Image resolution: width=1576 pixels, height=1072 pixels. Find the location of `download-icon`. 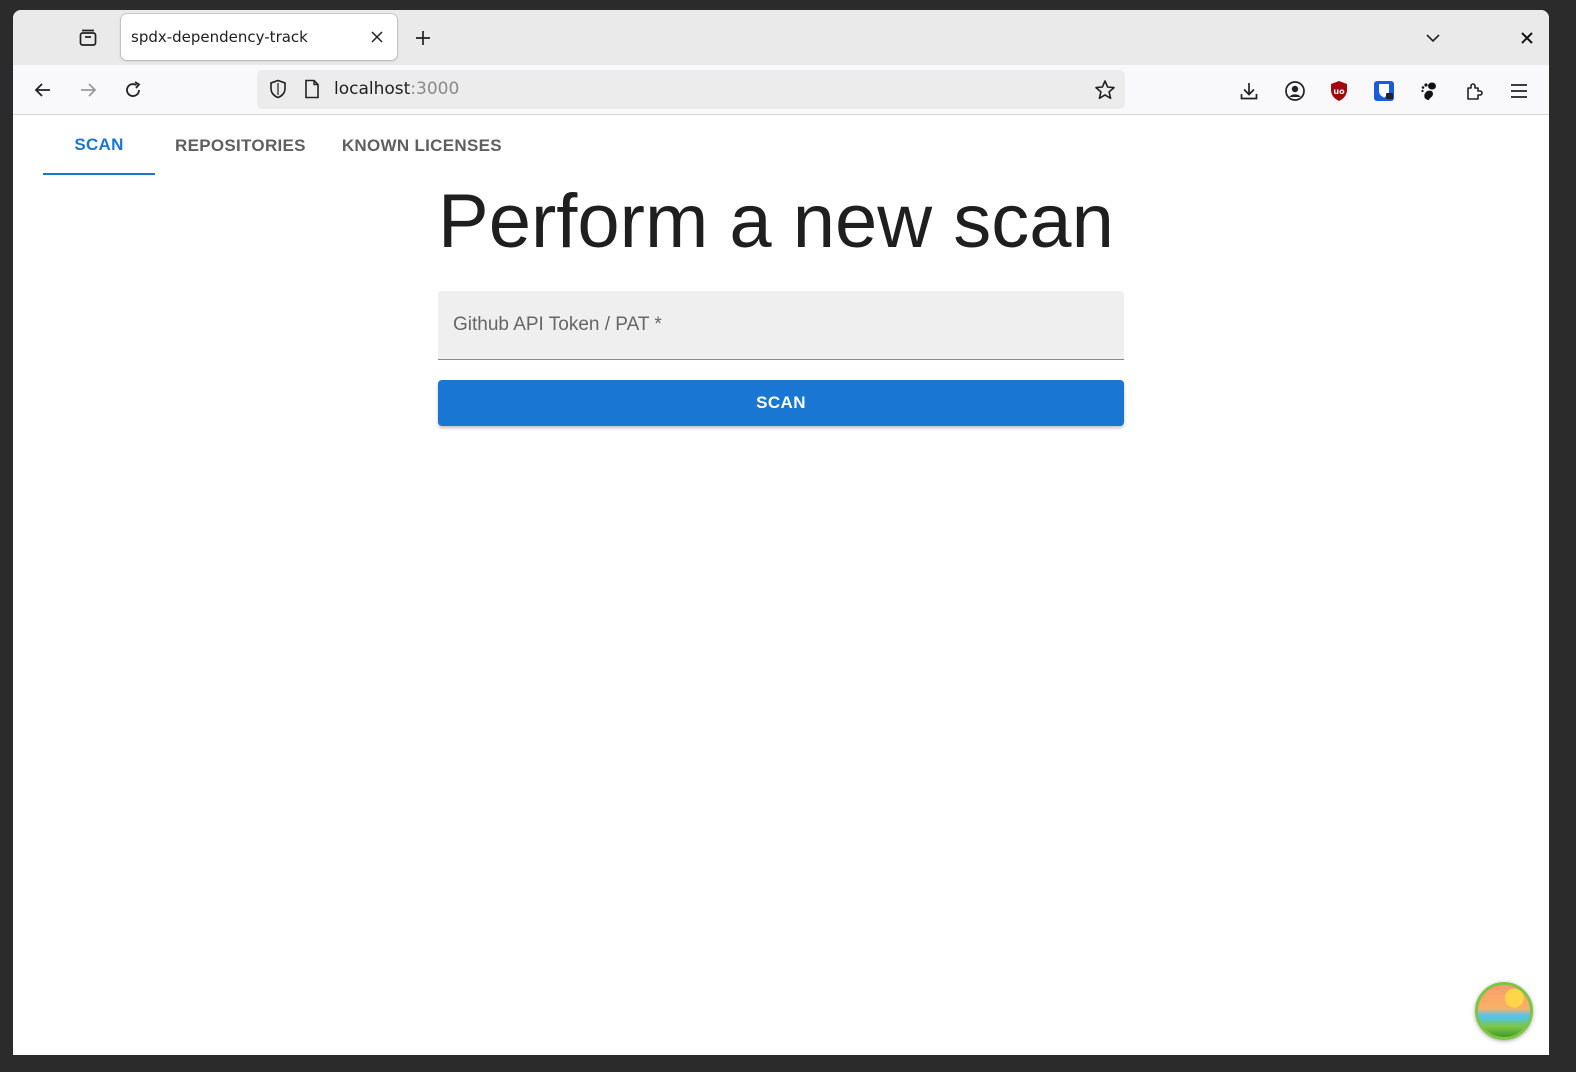

download-icon is located at coordinates (1249, 91).